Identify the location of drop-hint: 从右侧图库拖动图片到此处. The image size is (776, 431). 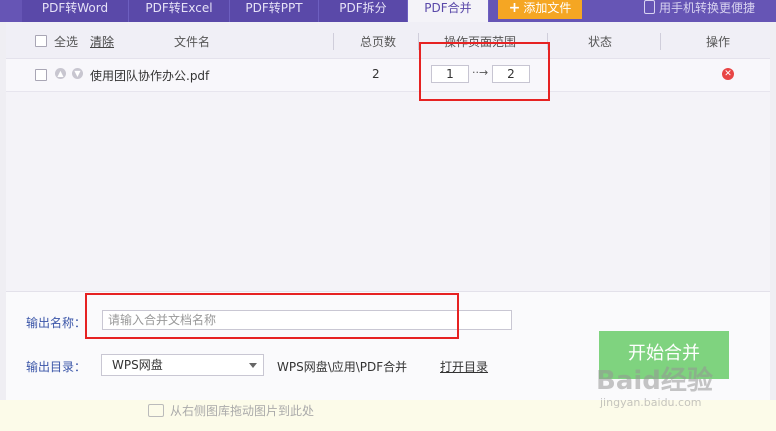
(231, 410).